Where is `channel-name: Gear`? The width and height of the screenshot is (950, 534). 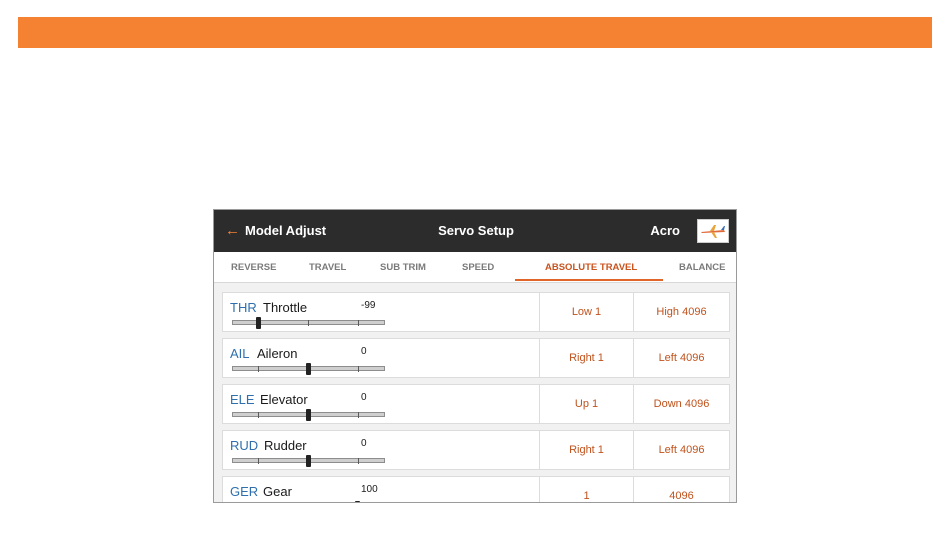
channel-name: Gear is located at coordinates (277, 491).